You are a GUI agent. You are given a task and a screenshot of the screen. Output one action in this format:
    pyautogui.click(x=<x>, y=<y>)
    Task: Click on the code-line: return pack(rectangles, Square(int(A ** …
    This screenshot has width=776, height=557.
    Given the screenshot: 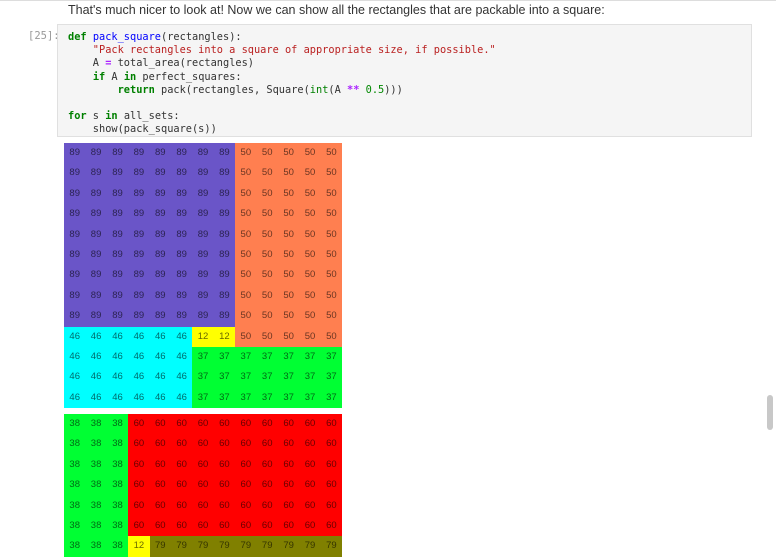 What is the action you would take?
    pyautogui.click(x=260, y=89)
    